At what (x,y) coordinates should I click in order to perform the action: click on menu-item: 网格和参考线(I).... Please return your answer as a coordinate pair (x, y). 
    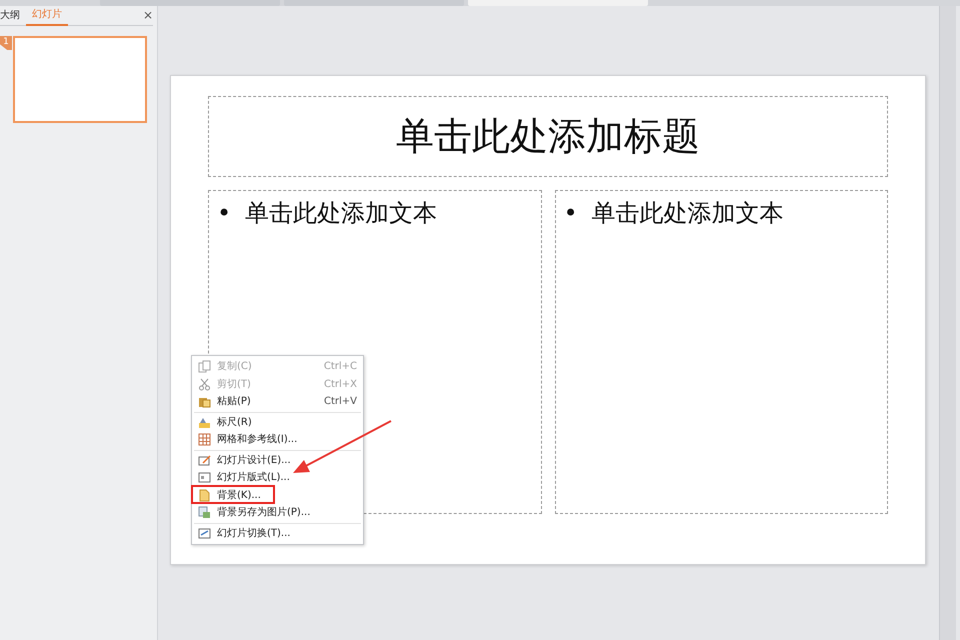
    Looking at the image, I should click on (277, 439).